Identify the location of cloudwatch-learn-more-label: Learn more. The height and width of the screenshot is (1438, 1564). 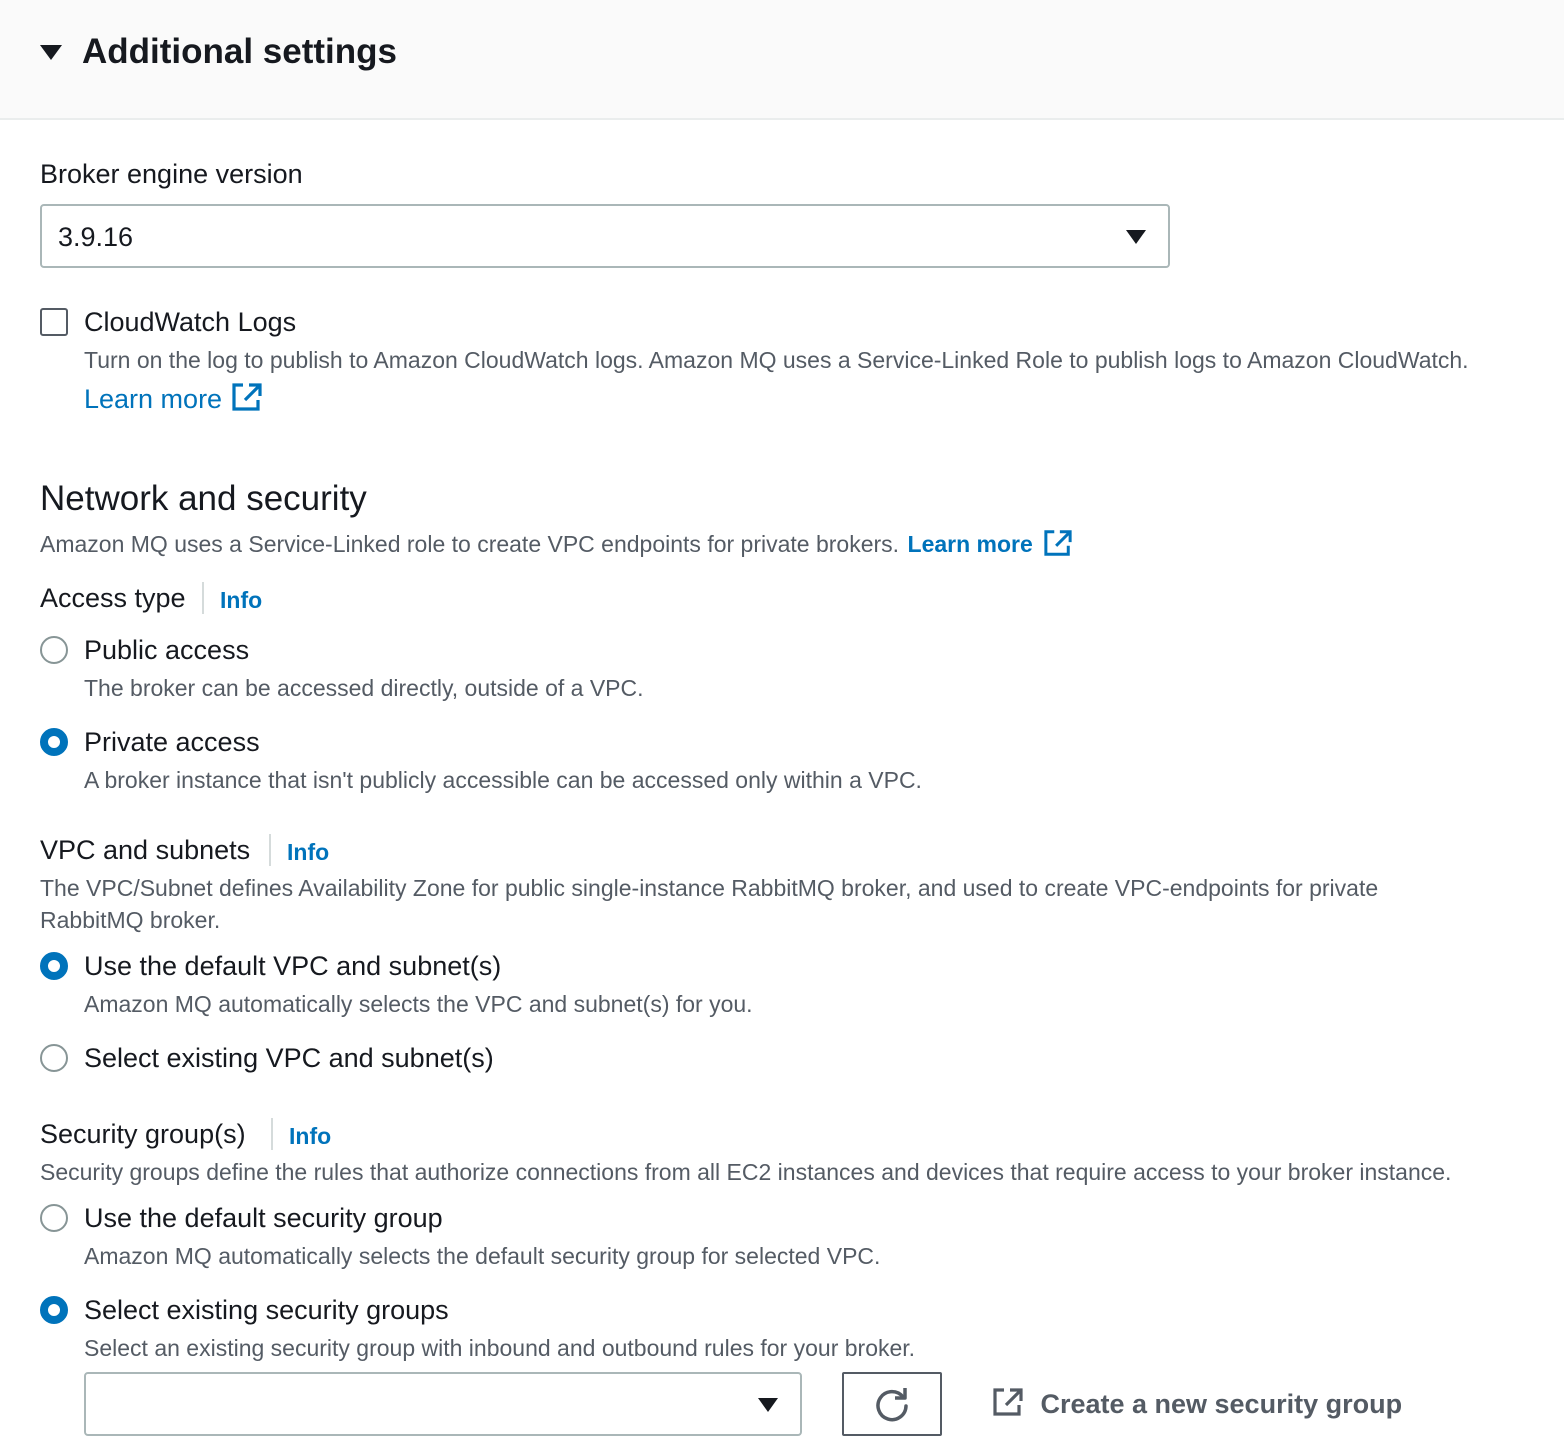
(153, 399).